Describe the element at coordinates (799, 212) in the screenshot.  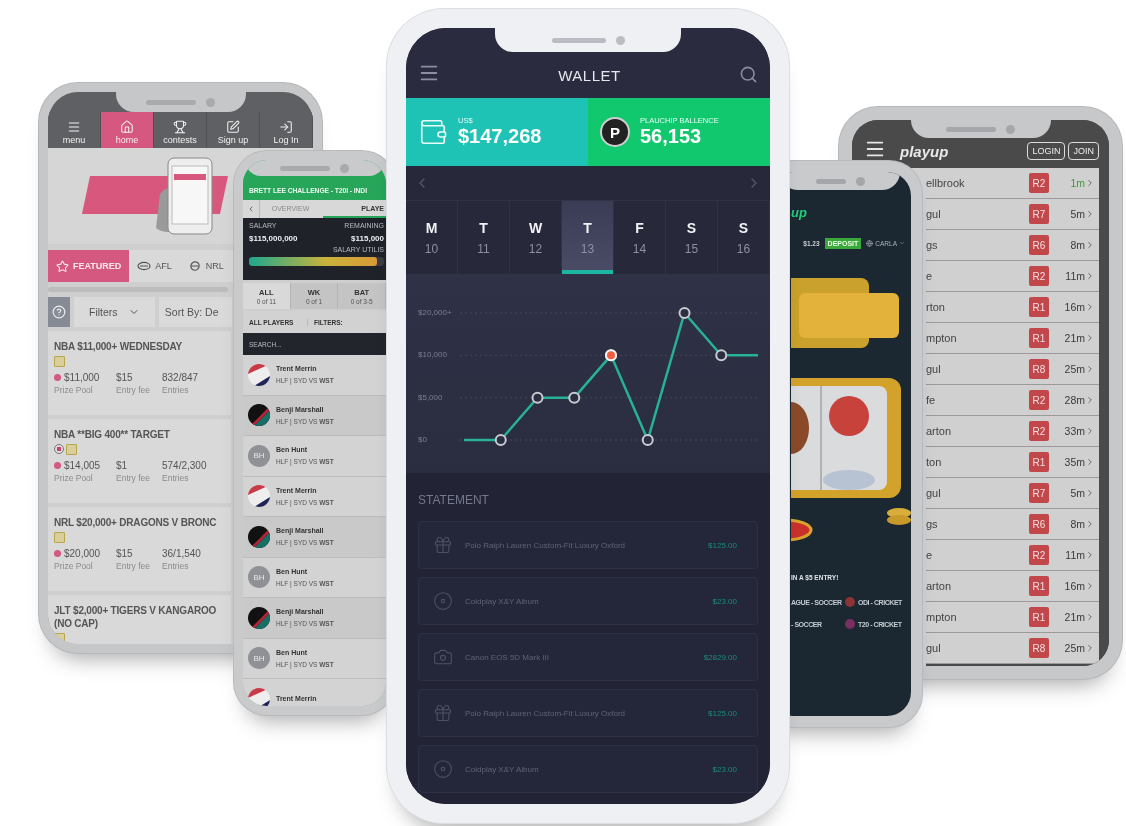
I see `app-logo: up` at that location.